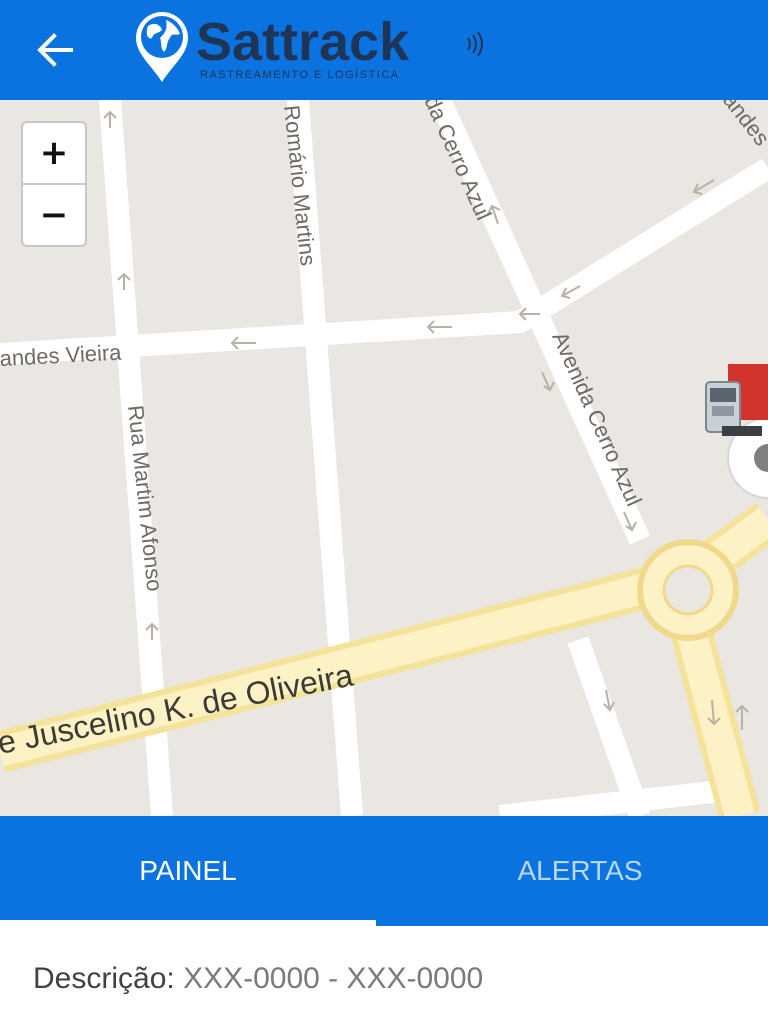  What do you see at coordinates (54, 215) in the screenshot?
I see `zoom-out-button: −` at bounding box center [54, 215].